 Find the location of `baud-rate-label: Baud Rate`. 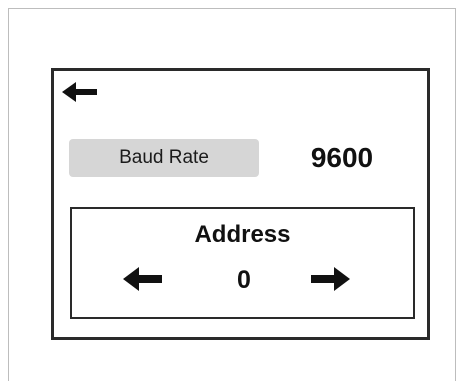

baud-rate-label: Baud Rate is located at coordinates (164, 158).